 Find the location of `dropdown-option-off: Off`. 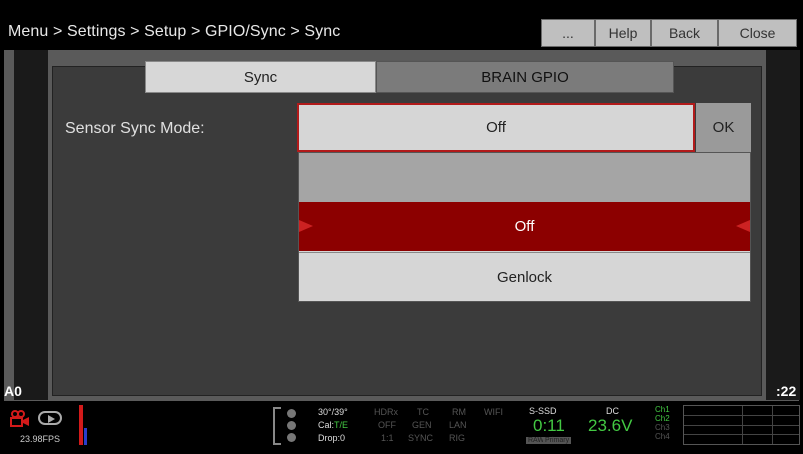

dropdown-option-off: Off is located at coordinates (524, 226).